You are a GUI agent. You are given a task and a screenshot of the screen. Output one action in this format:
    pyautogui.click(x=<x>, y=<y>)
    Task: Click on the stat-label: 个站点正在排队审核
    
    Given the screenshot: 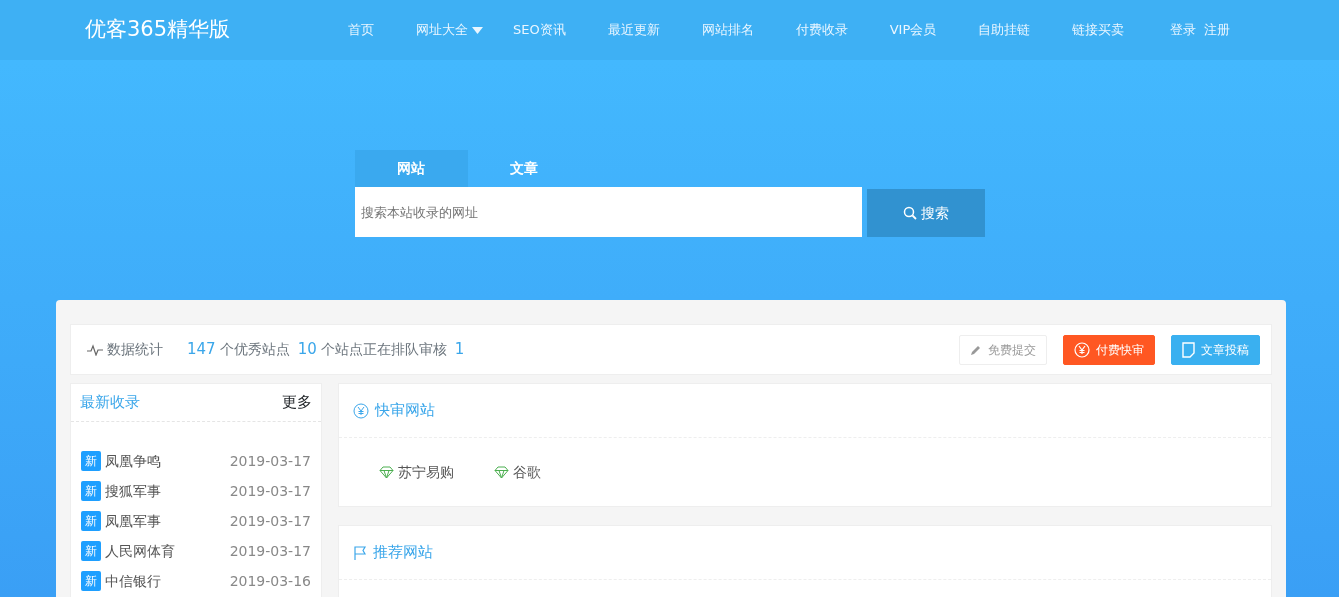 What is the action you would take?
    pyautogui.click(x=383, y=349)
    